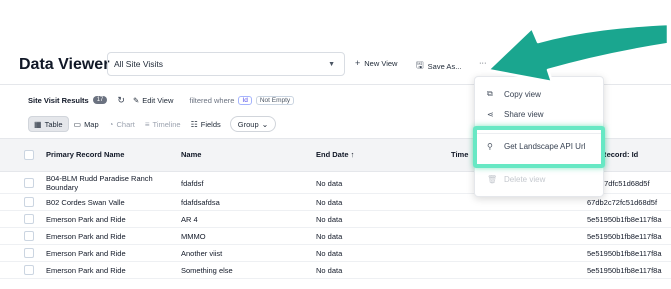 The height and width of the screenshot is (289, 671). Describe the element at coordinates (578, 53) in the screenshot. I see `annotation-arrow-icon` at that location.